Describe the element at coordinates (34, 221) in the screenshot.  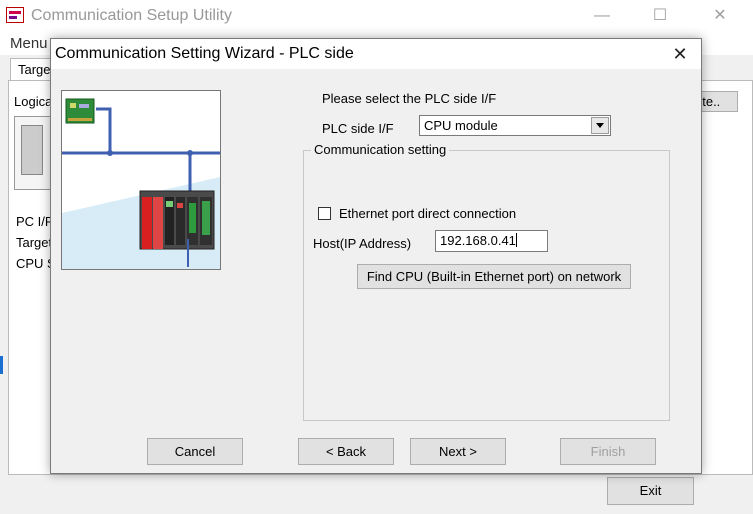
I see `pc-if-label: PC I/F` at that location.